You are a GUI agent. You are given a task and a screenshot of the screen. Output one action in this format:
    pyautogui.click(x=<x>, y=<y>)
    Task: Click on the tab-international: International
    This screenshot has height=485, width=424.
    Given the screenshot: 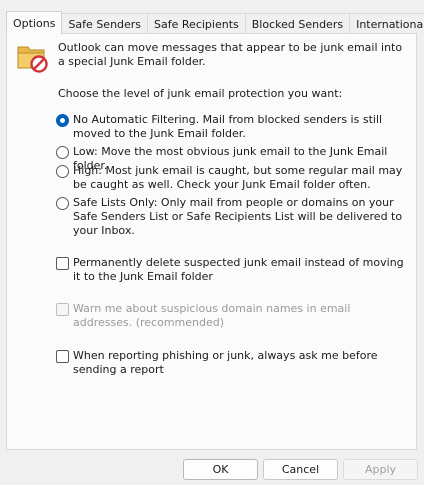 What is the action you would take?
    pyautogui.click(x=386, y=23)
    